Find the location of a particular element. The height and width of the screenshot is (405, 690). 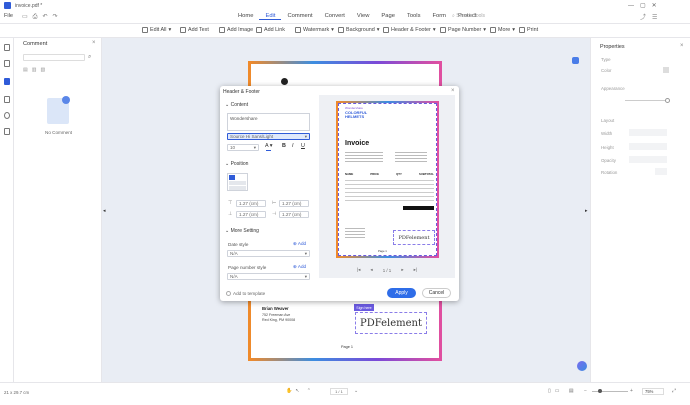

quick-tools: ▭⎙↶↷ is located at coordinates (42, 17).